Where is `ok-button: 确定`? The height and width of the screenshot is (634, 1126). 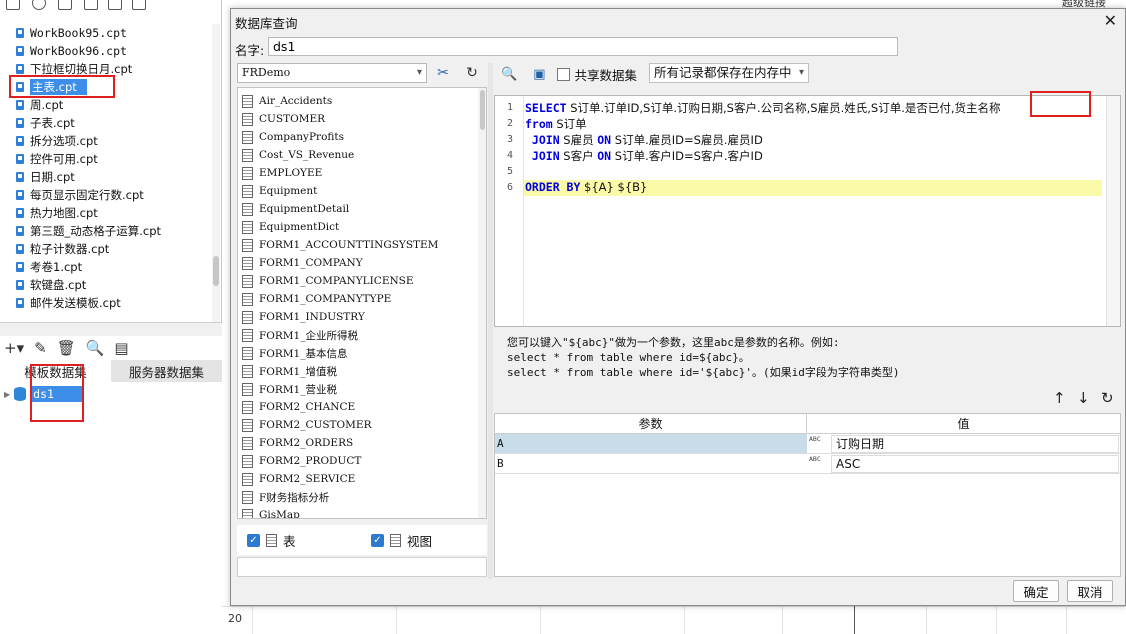 ok-button: 确定 is located at coordinates (1036, 591).